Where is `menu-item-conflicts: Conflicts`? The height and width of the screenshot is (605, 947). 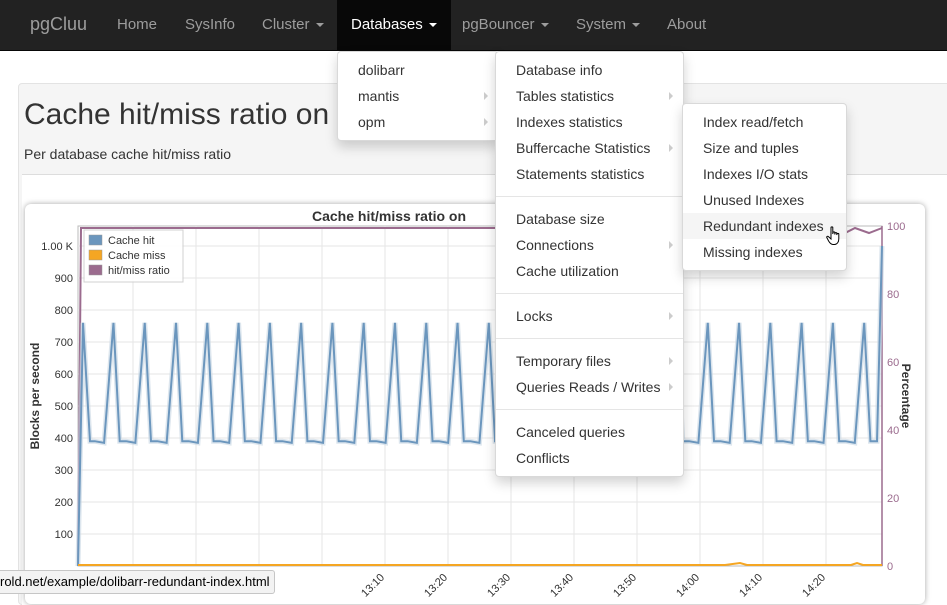
menu-item-conflicts: Conflicts is located at coordinates (589, 458).